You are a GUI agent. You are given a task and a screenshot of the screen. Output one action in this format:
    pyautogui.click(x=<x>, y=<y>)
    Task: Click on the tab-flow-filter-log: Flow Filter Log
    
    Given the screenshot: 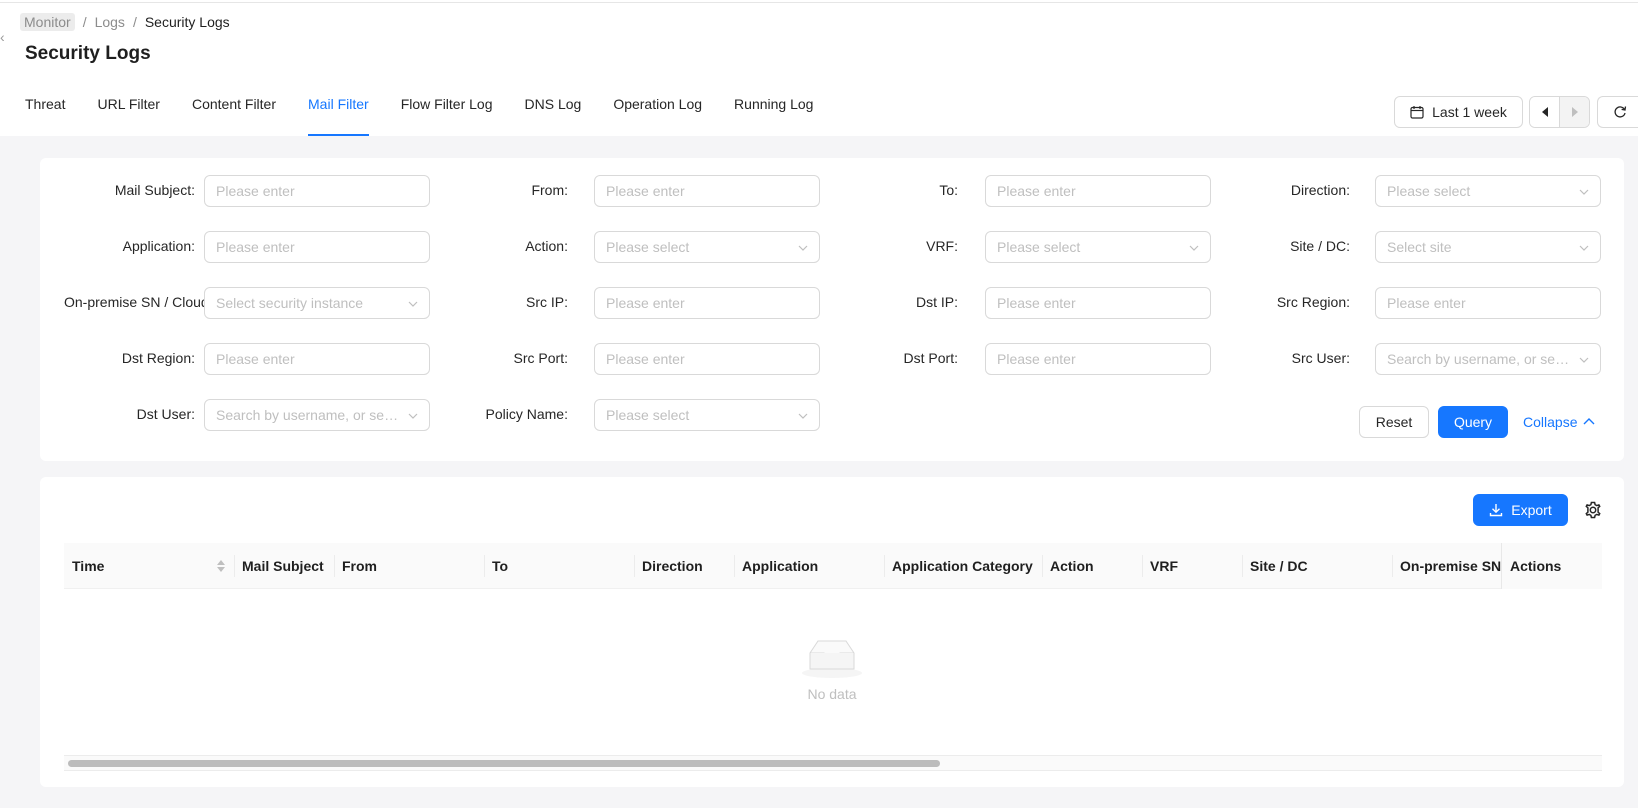 What is the action you would take?
    pyautogui.click(x=447, y=113)
    